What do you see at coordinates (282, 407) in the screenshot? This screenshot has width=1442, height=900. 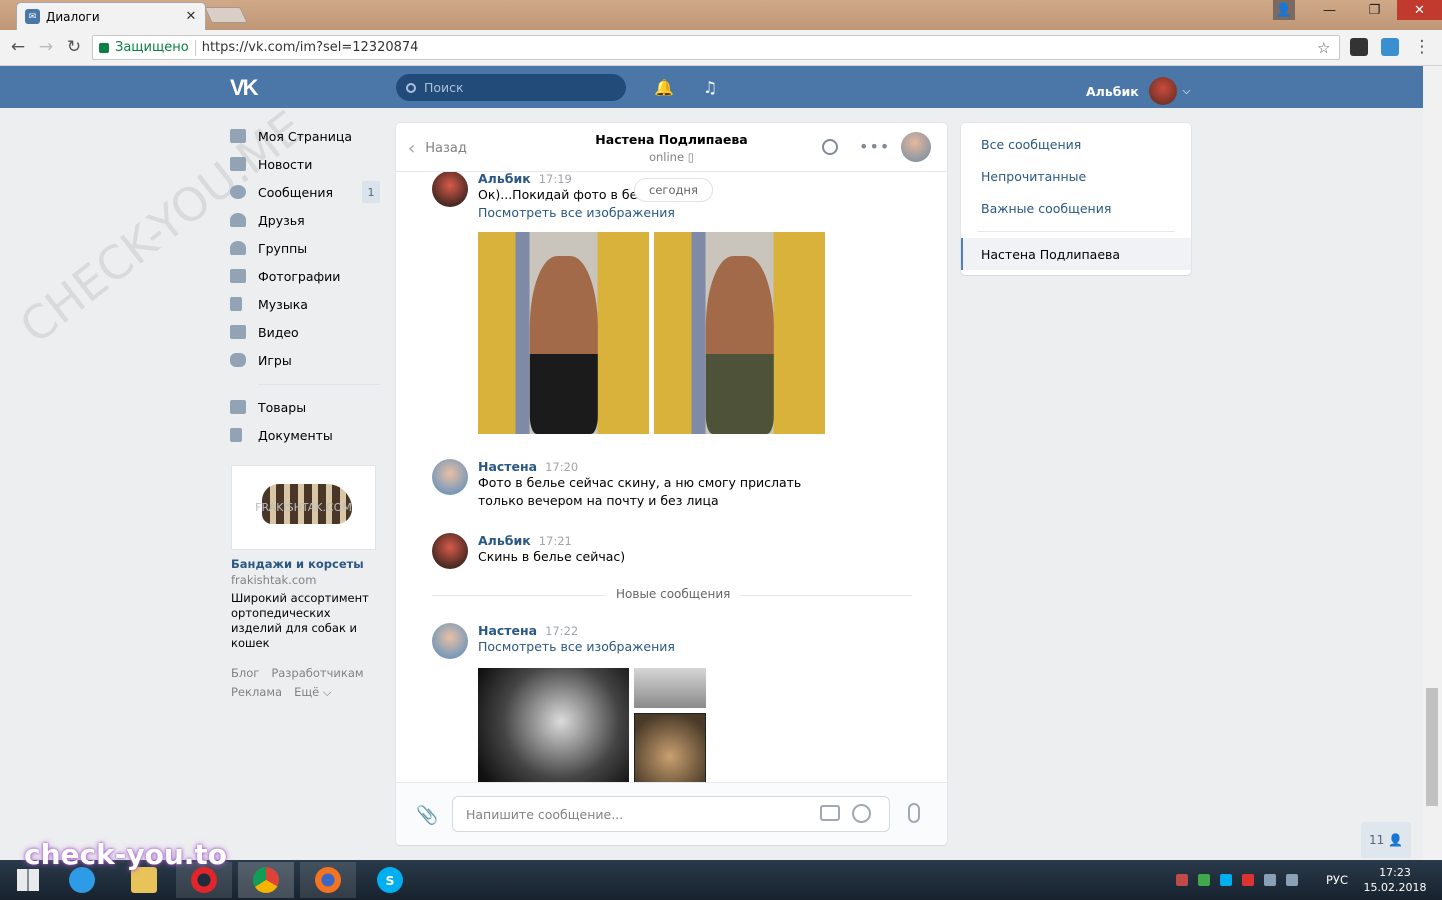 I see `sidebar-item-label: Товары` at bounding box center [282, 407].